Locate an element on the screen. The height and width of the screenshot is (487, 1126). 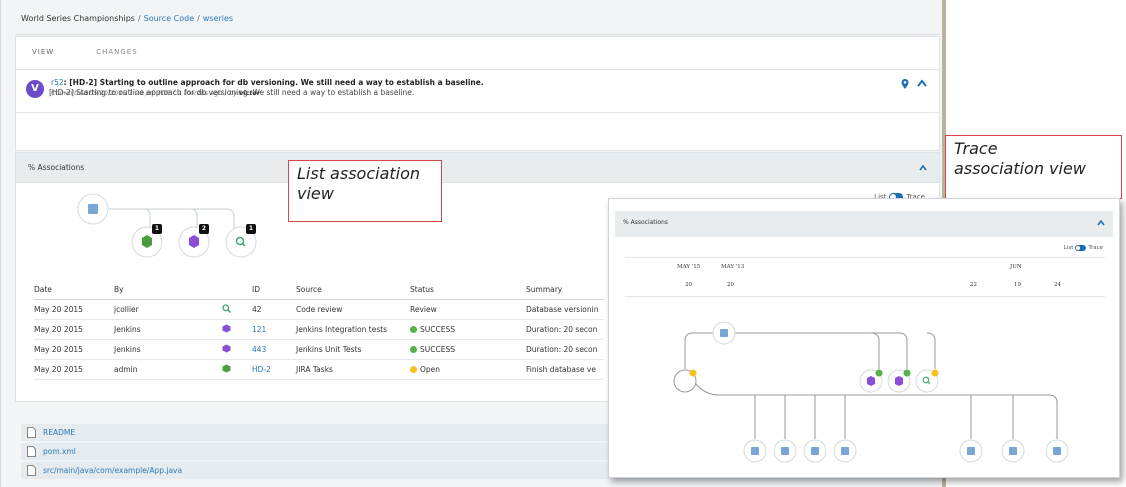
cell-summary: Database versionin is located at coordinates (565, 309).